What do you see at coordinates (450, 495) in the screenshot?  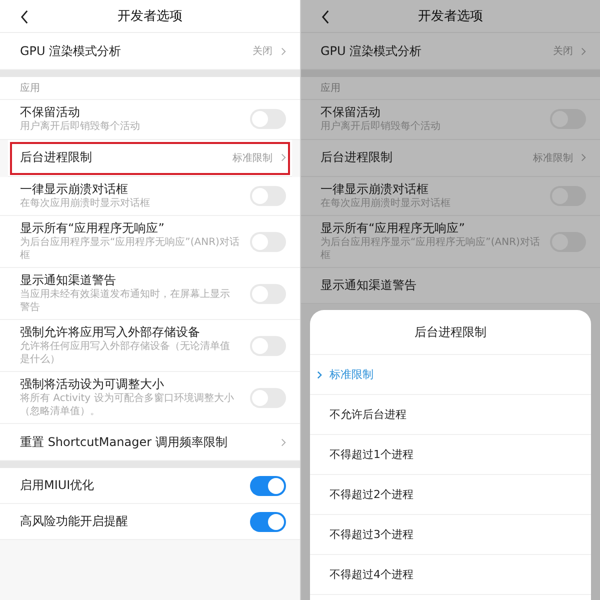 I see `option-item: 不得超过2个进程` at bounding box center [450, 495].